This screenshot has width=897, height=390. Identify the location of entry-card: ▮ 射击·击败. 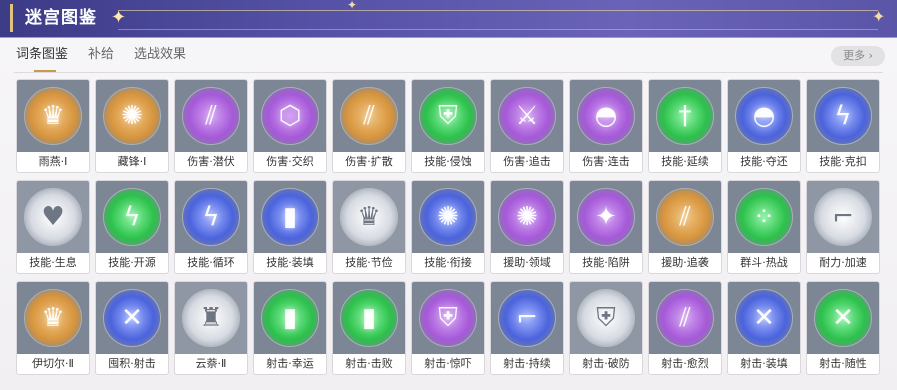
(369, 328).